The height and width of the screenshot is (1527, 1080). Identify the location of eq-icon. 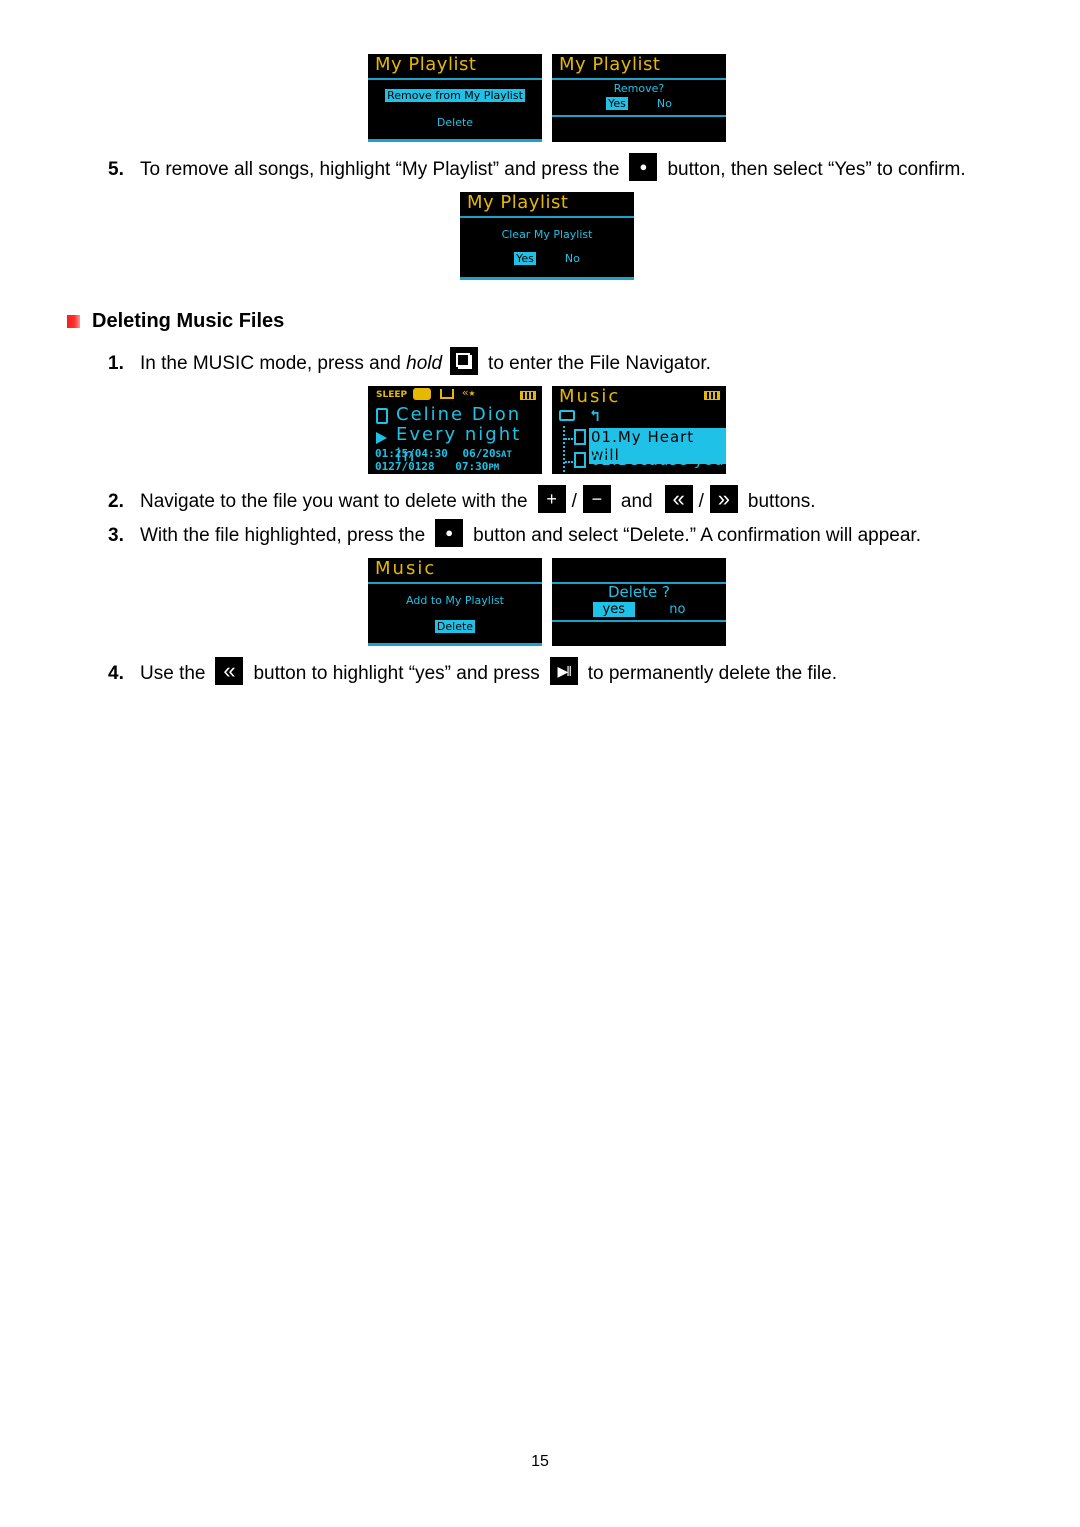
(422, 394).